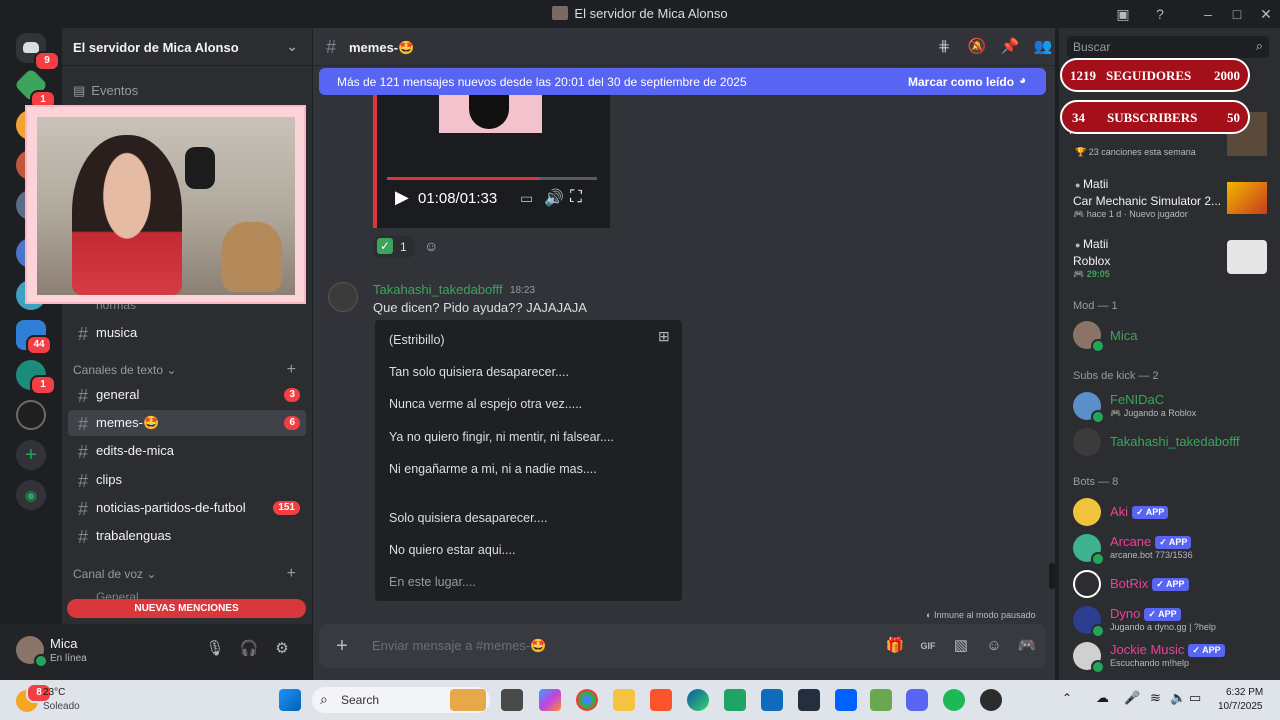 The height and width of the screenshot is (720, 1280). What do you see at coordinates (186, 608) in the screenshot?
I see `new-mentions-button: NUEVAS MENCIONES` at bounding box center [186, 608].